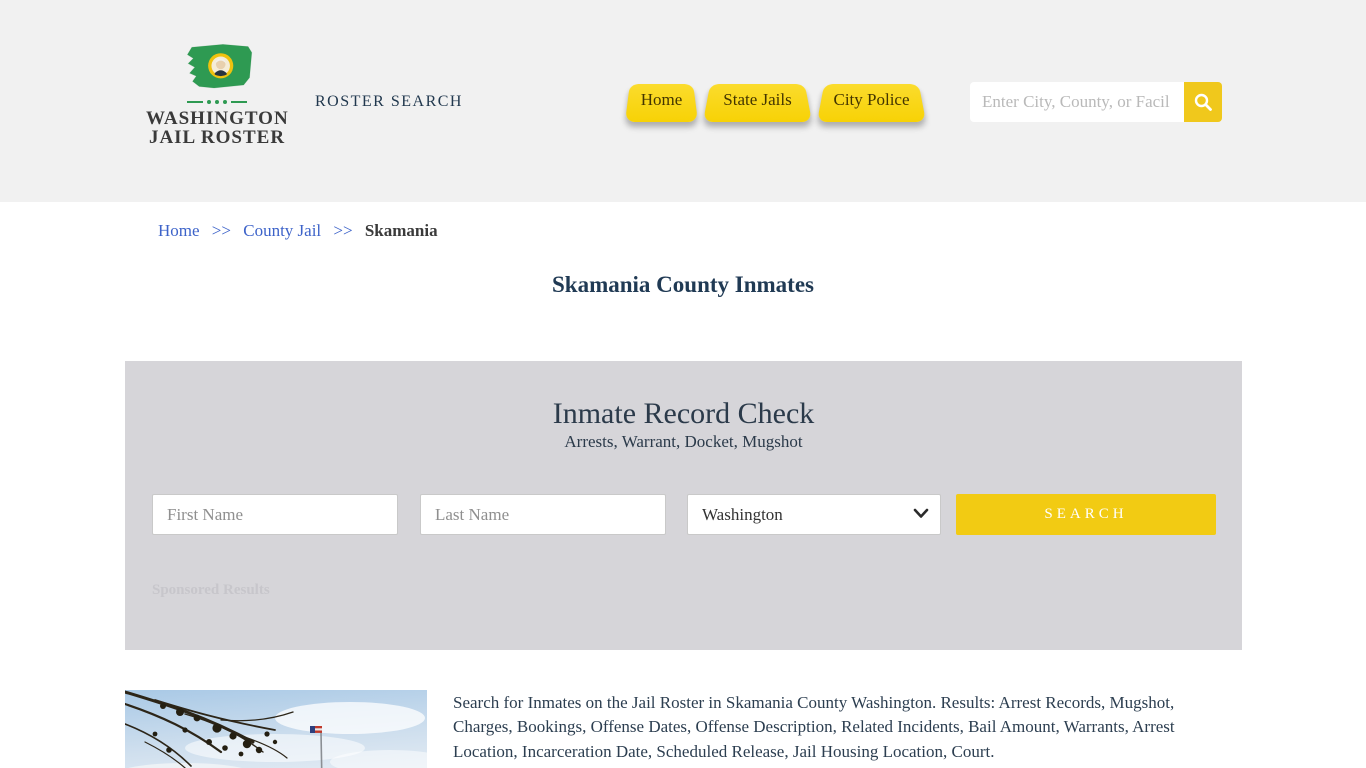  I want to click on nav-city-police-label: City Police, so click(871, 99).